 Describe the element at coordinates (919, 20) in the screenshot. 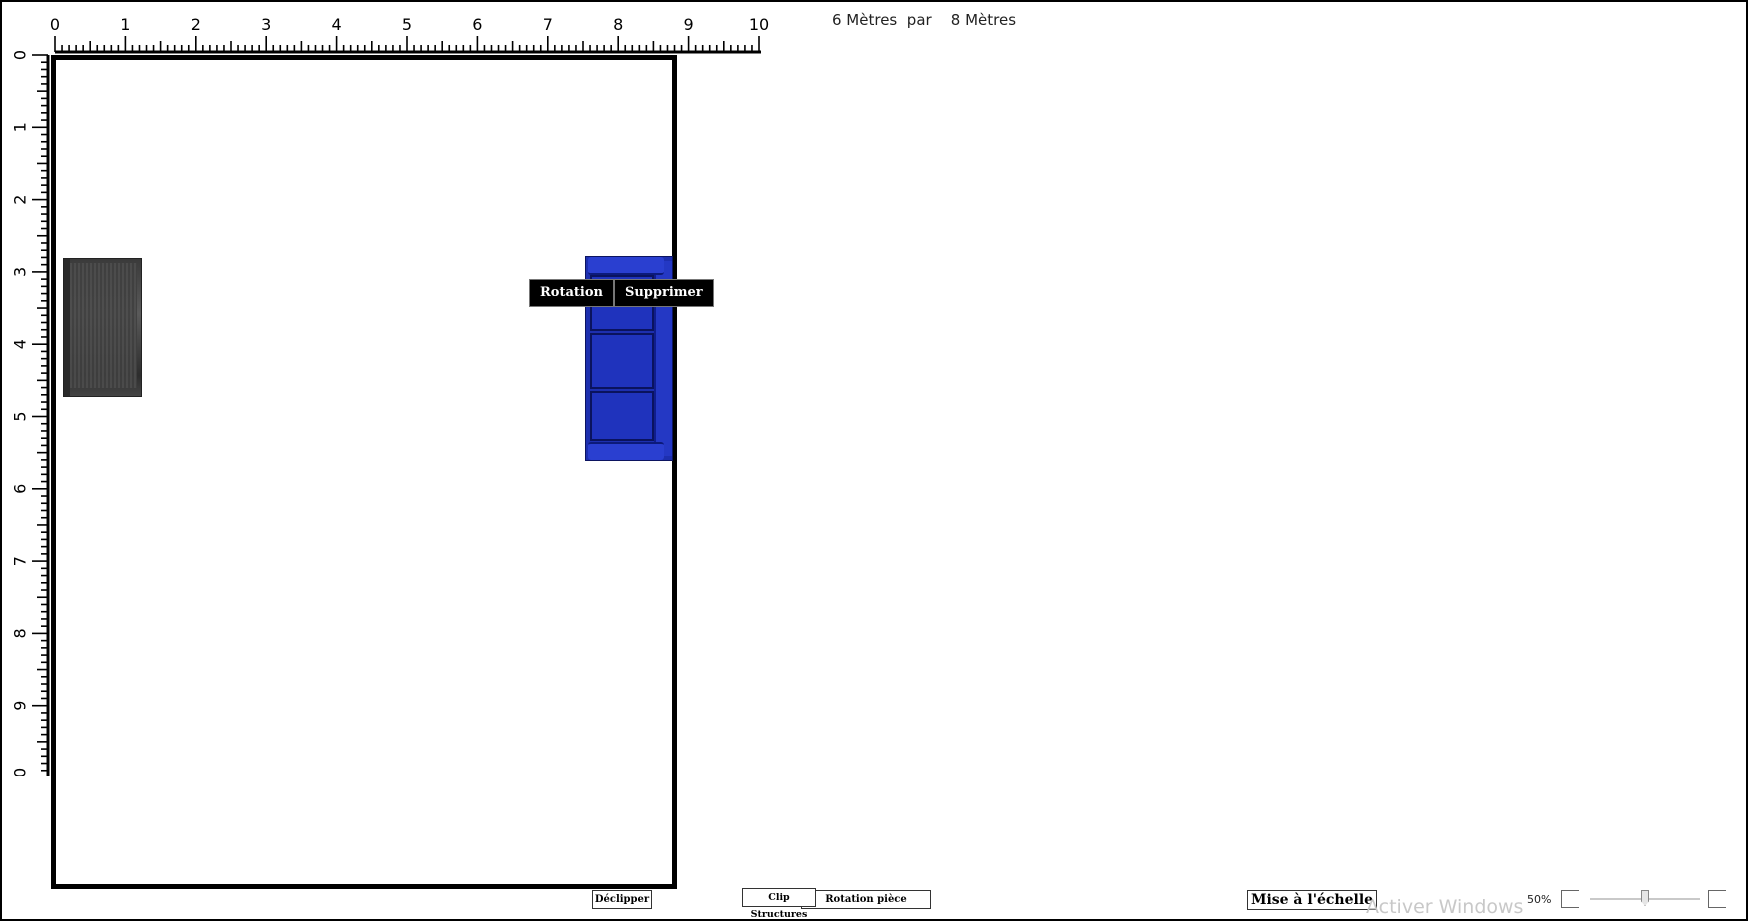

I see `dimension-separator: par` at that location.